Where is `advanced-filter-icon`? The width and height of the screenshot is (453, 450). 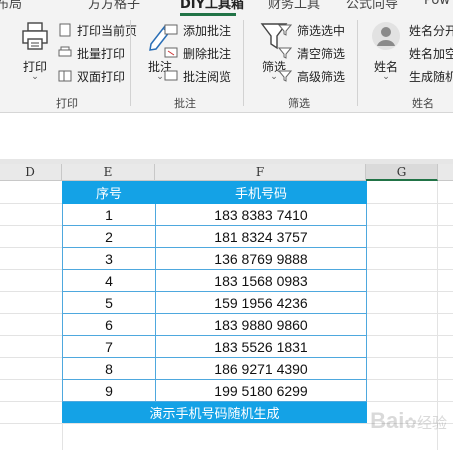
advanced-filter-icon is located at coordinates (285, 76).